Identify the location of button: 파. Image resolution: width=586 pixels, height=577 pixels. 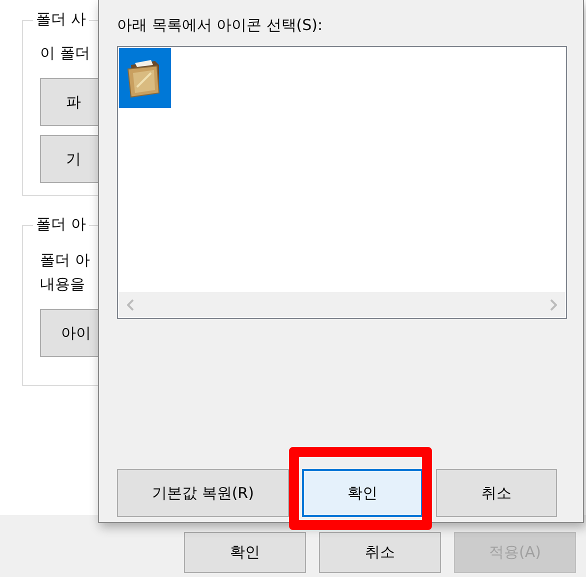
(69, 102).